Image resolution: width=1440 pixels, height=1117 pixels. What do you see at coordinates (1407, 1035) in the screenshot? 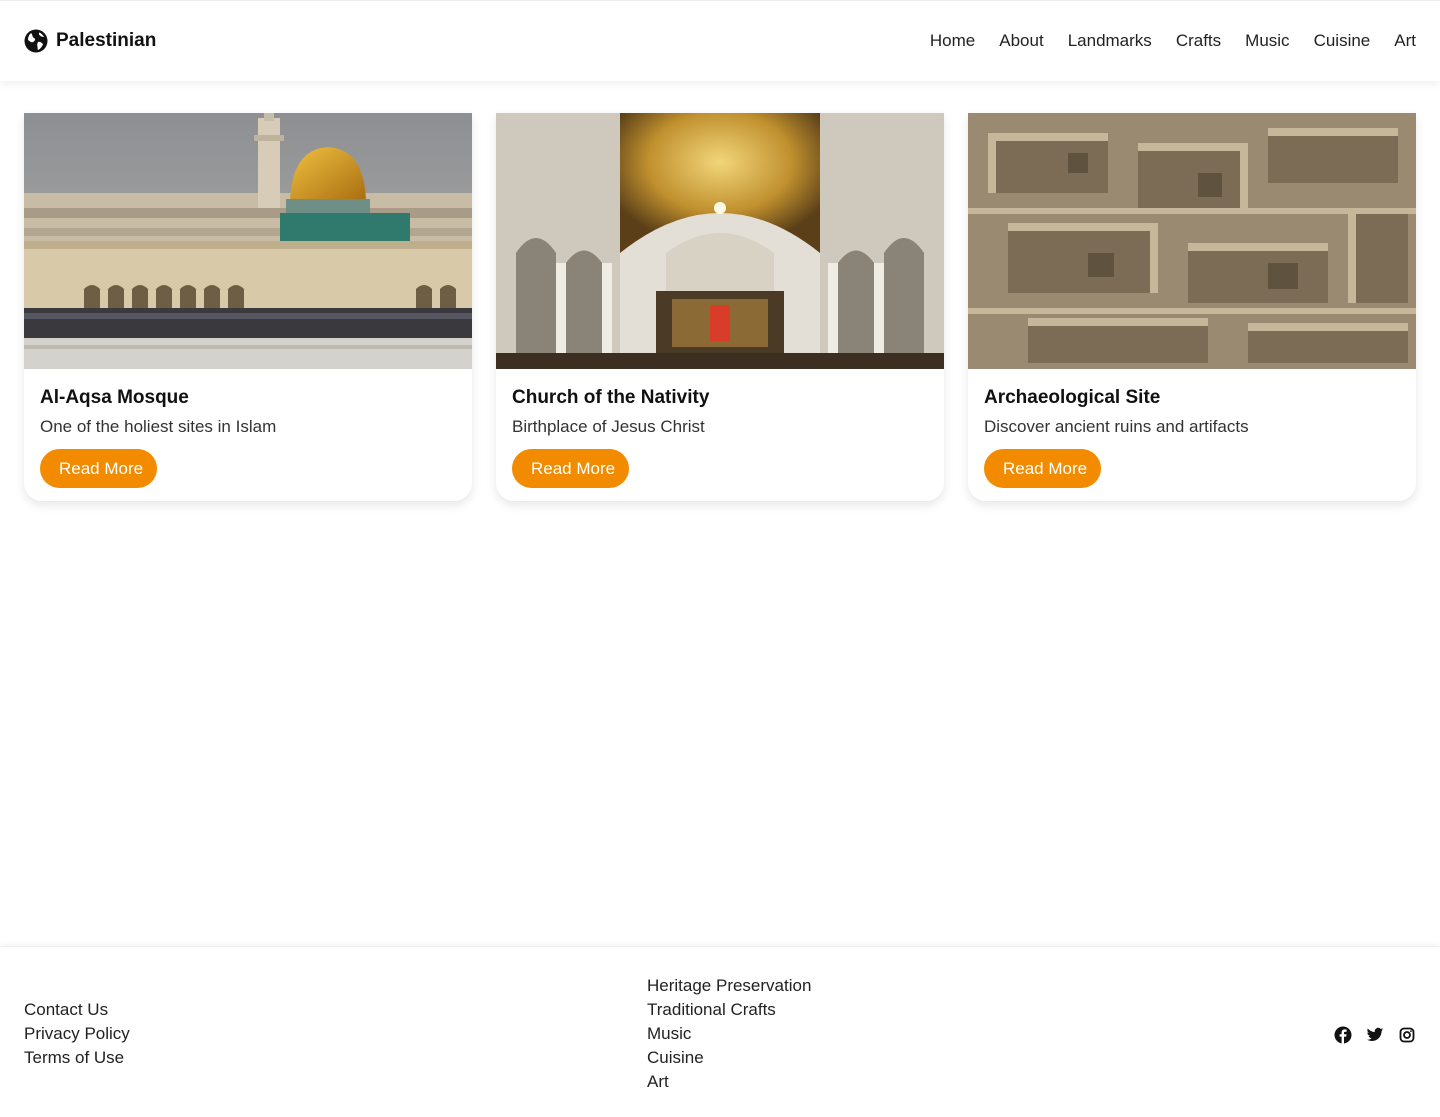
I see `instagram-icon` at bounding box center [1407, 1035].